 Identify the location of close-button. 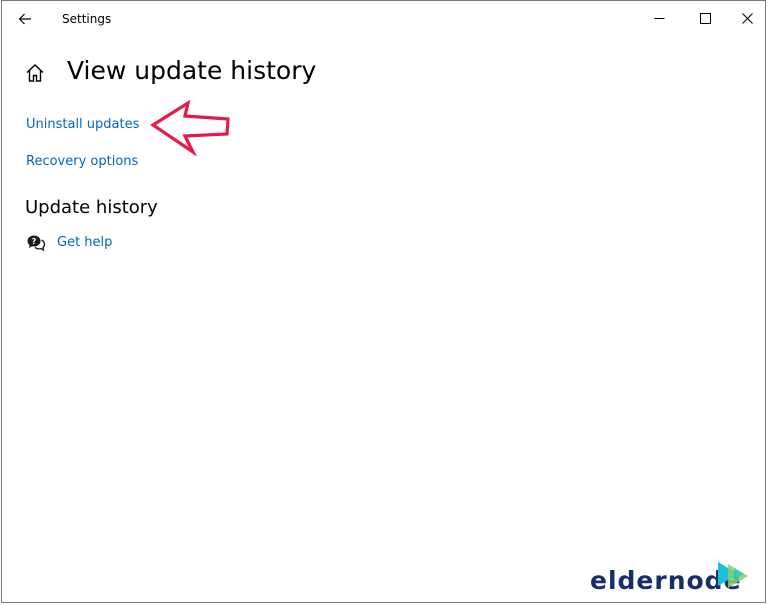
(746, 18).